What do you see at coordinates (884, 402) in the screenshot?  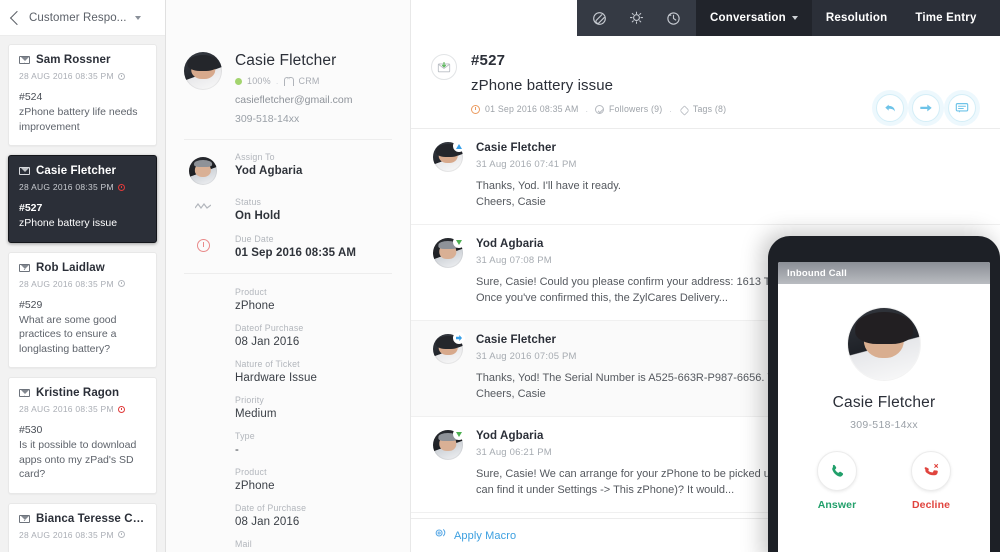 I see `caller-name: Casie Fletcher` at bounding box center [884, 402].